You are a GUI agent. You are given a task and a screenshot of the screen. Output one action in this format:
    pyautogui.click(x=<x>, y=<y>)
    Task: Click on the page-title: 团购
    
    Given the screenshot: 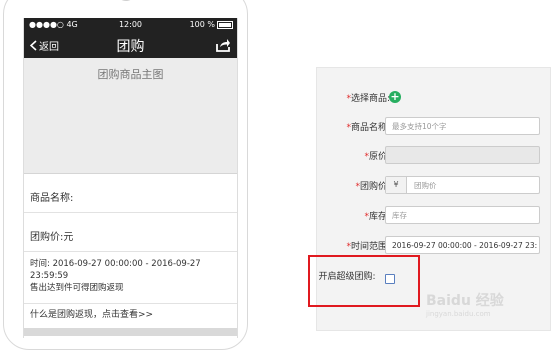 What is the action you would take?
    pyautogui.click(x=130, y=47)
    